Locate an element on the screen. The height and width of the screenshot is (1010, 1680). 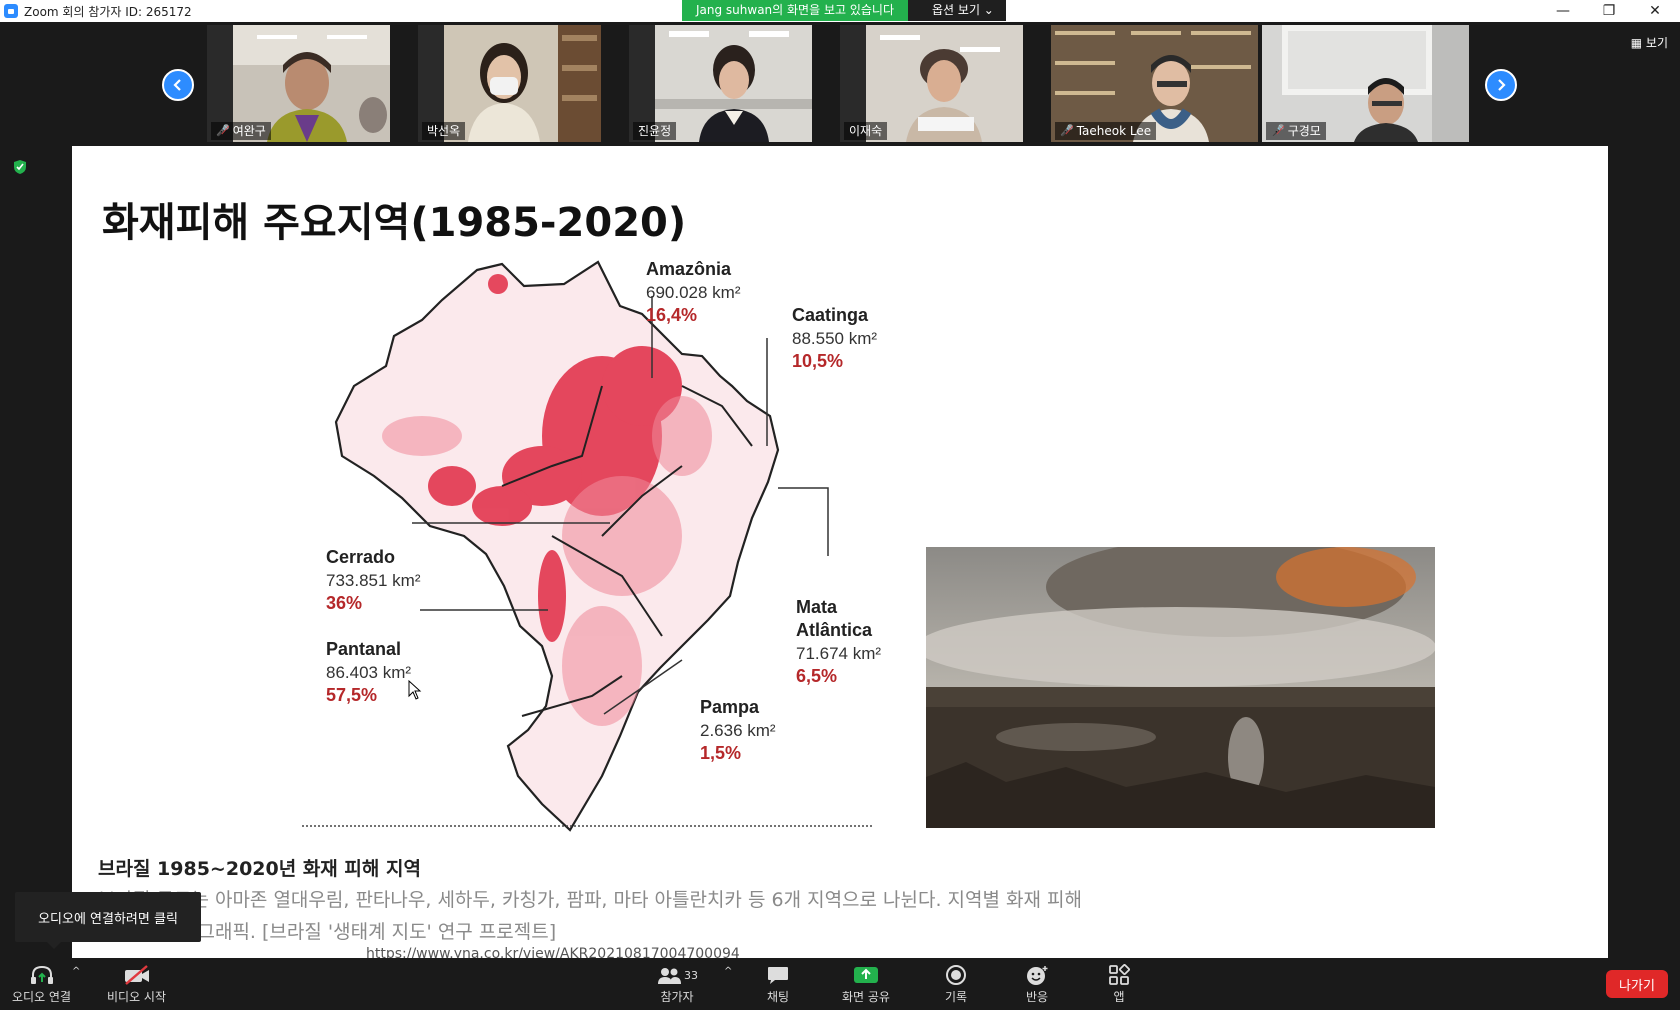
region-label-pantanal: Pantanal 86.403 km² 57,5% is located at coordinates (368, 672).